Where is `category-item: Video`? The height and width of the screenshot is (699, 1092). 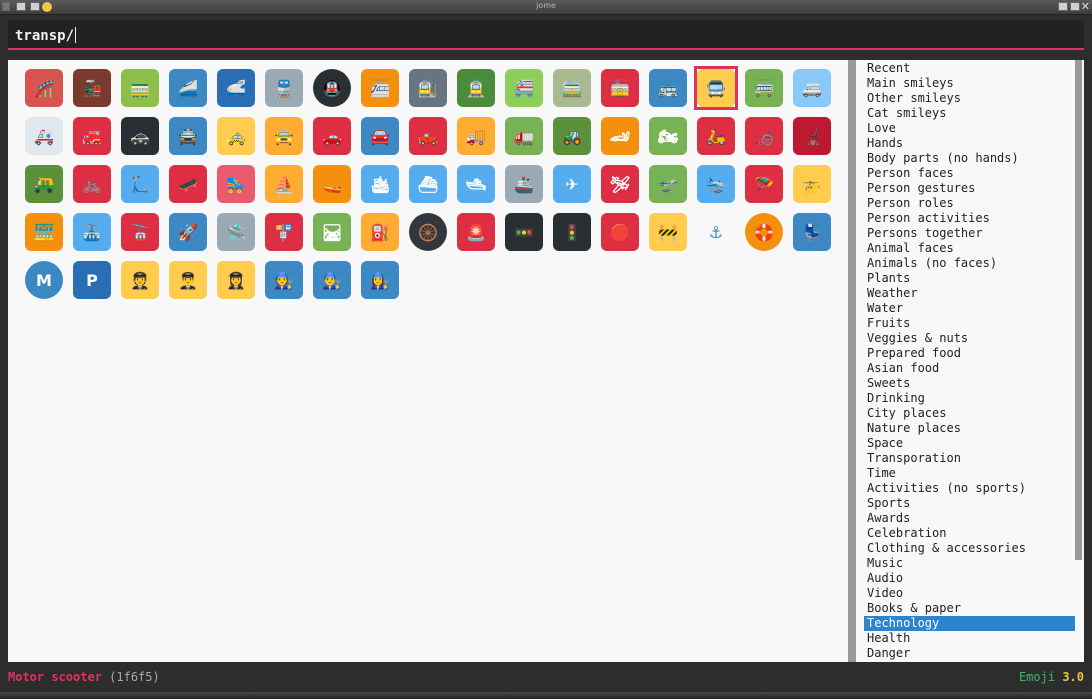
category-item: Video is located at coordinates (969, 593).